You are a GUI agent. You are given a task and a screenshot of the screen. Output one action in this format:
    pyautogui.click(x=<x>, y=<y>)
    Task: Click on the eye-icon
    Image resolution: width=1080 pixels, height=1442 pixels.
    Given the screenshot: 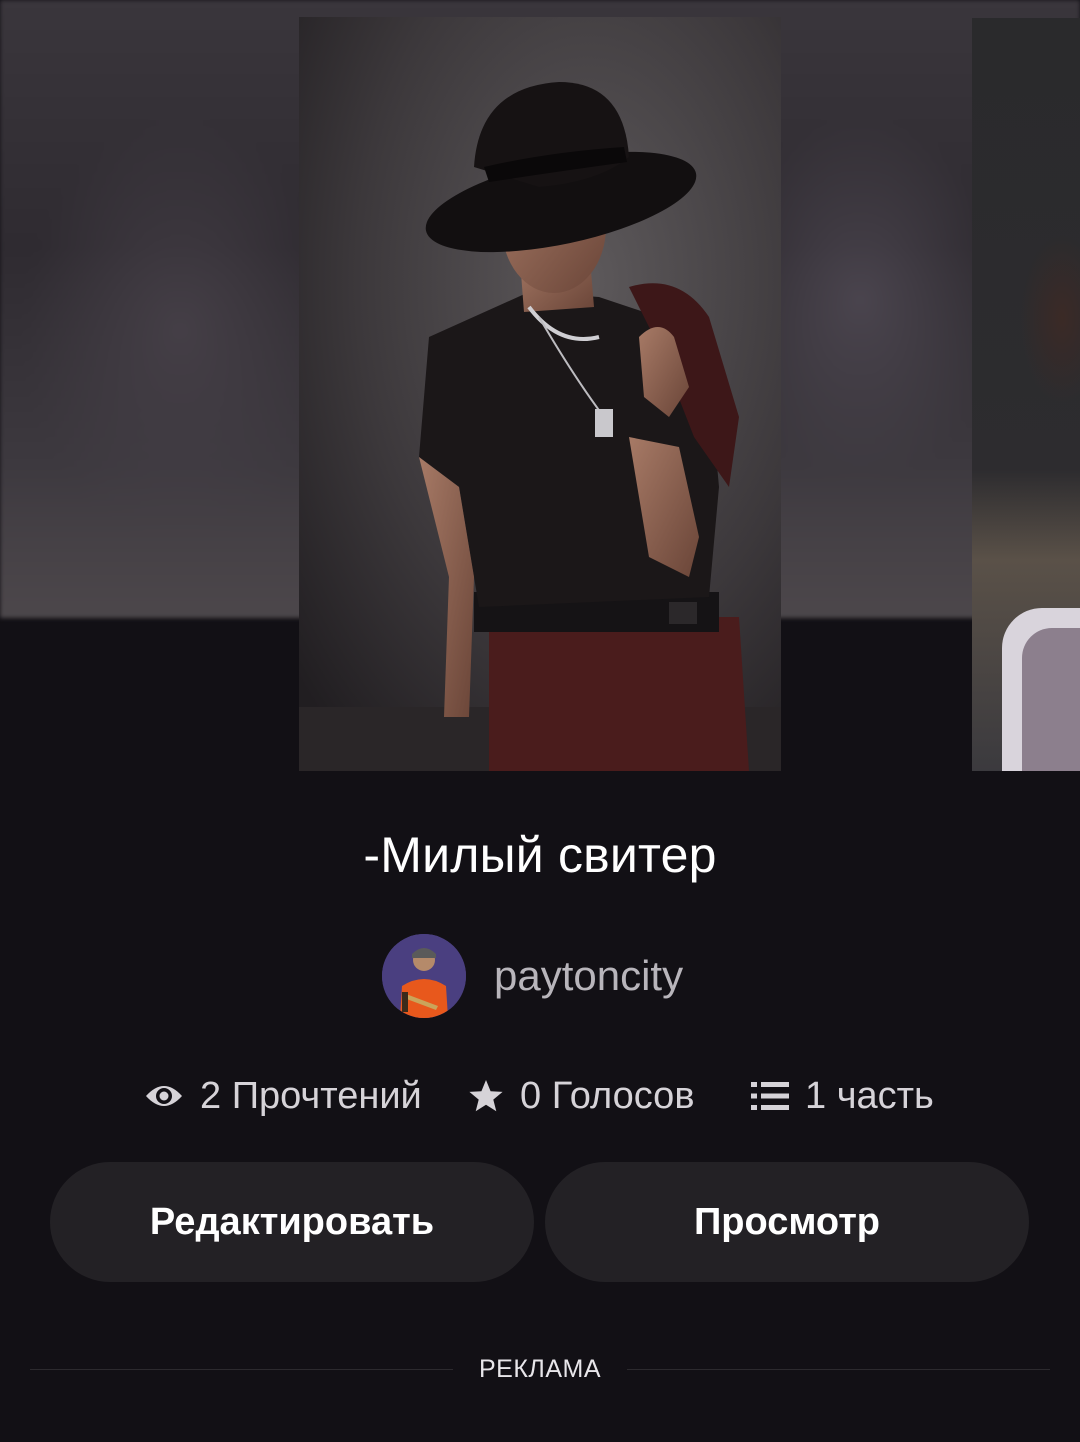 What is the action you would take?
    pyautogui.click(x=164, y=1096)
    